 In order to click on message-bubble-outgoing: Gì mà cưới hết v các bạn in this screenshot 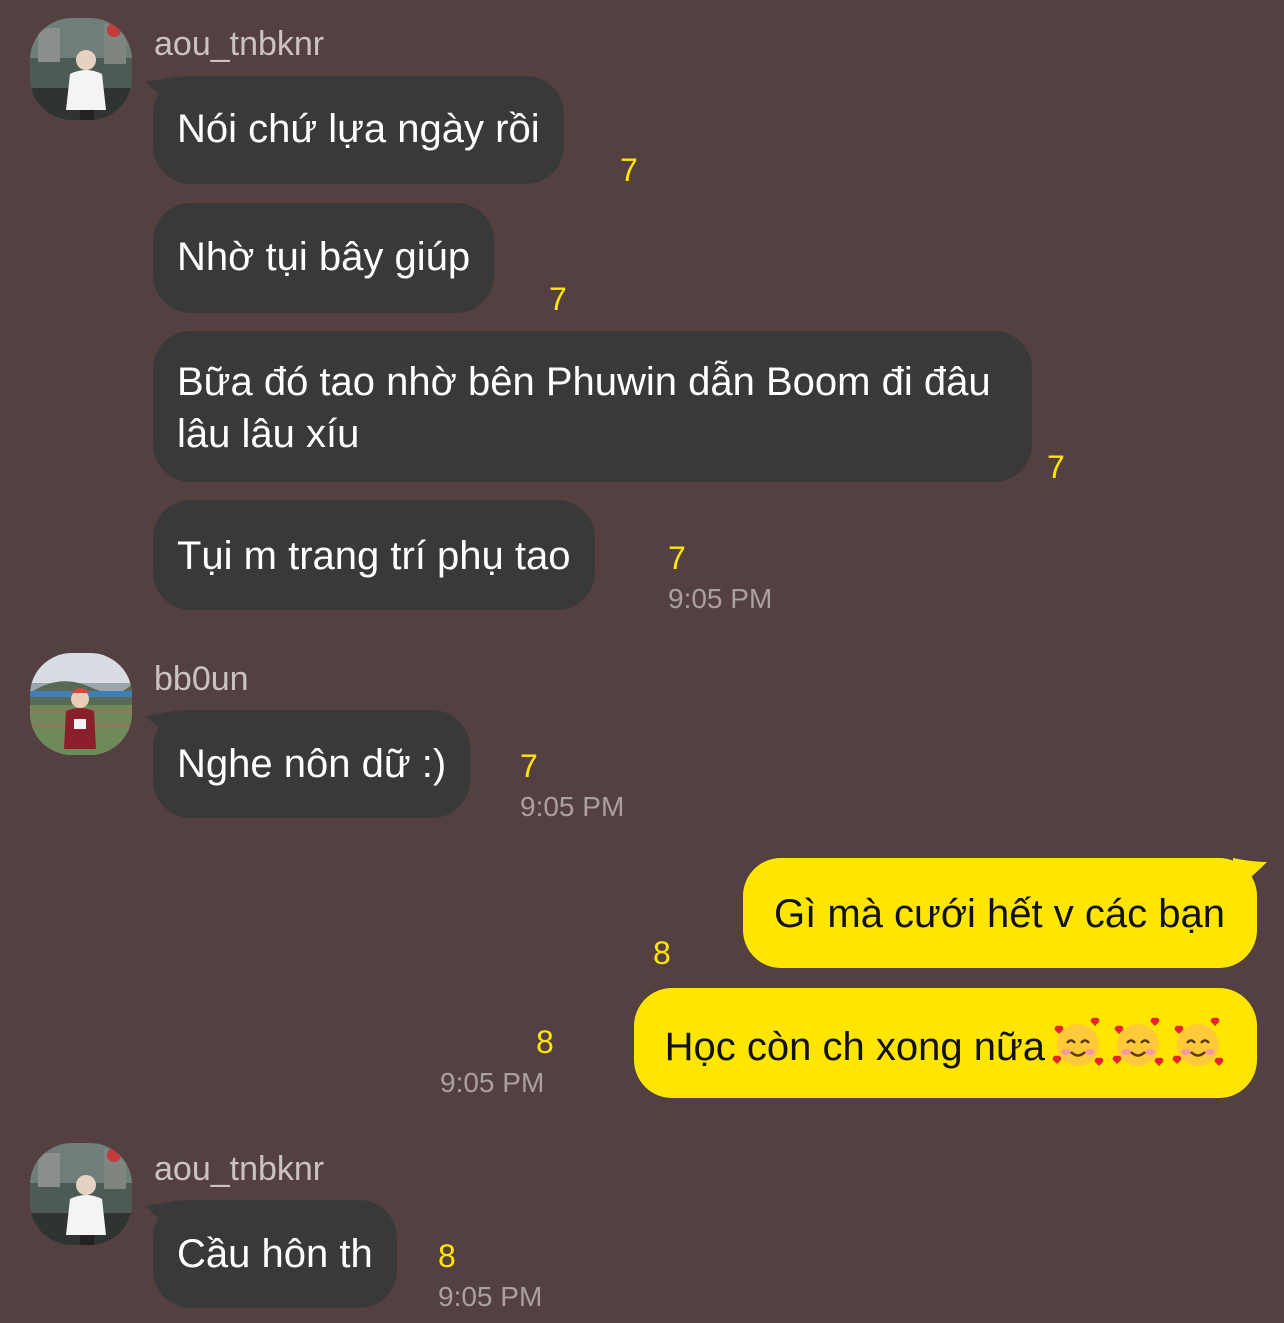, I will do `click(1005, 913)`.